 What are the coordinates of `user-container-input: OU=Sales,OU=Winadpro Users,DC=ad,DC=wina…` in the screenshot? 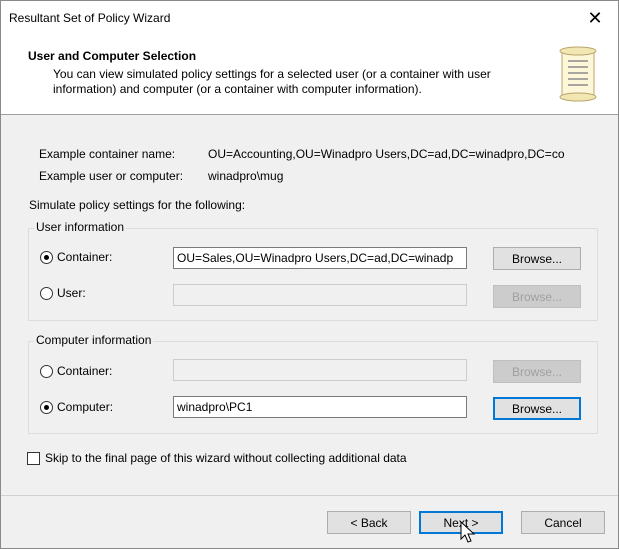 It's located at (320, 258).